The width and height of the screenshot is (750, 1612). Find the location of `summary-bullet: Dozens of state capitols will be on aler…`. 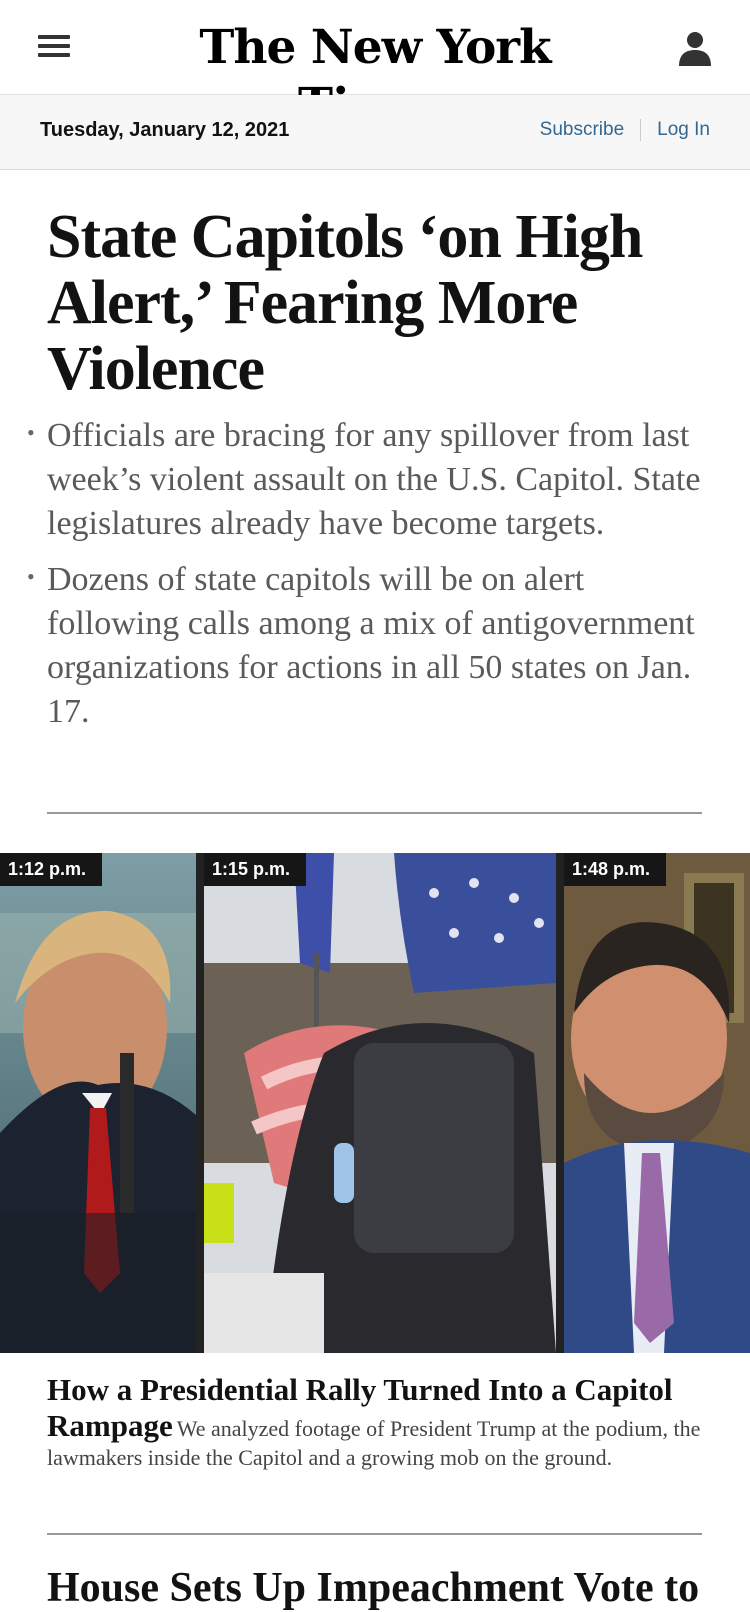

summary-bullet: Dozens of state capitols will be on aler… is located at coordinates (367, 644).